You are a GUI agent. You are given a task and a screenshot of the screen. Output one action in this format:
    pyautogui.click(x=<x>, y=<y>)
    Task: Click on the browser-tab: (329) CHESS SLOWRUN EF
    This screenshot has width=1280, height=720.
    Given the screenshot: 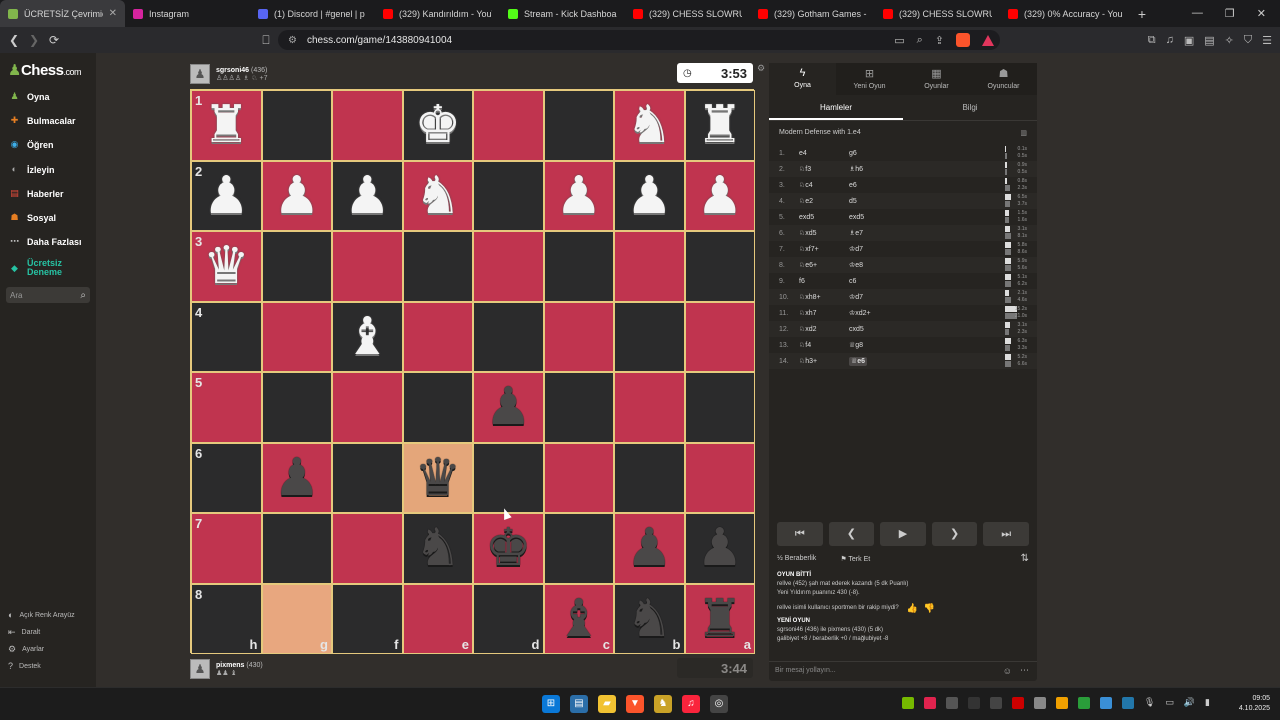 What is the action you would take?
    pyautogui.click(x=687, y=13)
    